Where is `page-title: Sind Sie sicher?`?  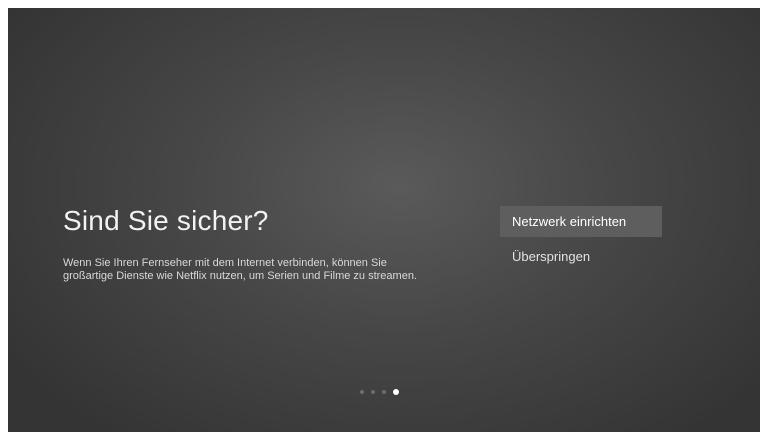 page-title: Sind Sie sicher? is located at coordinates (166, 220).